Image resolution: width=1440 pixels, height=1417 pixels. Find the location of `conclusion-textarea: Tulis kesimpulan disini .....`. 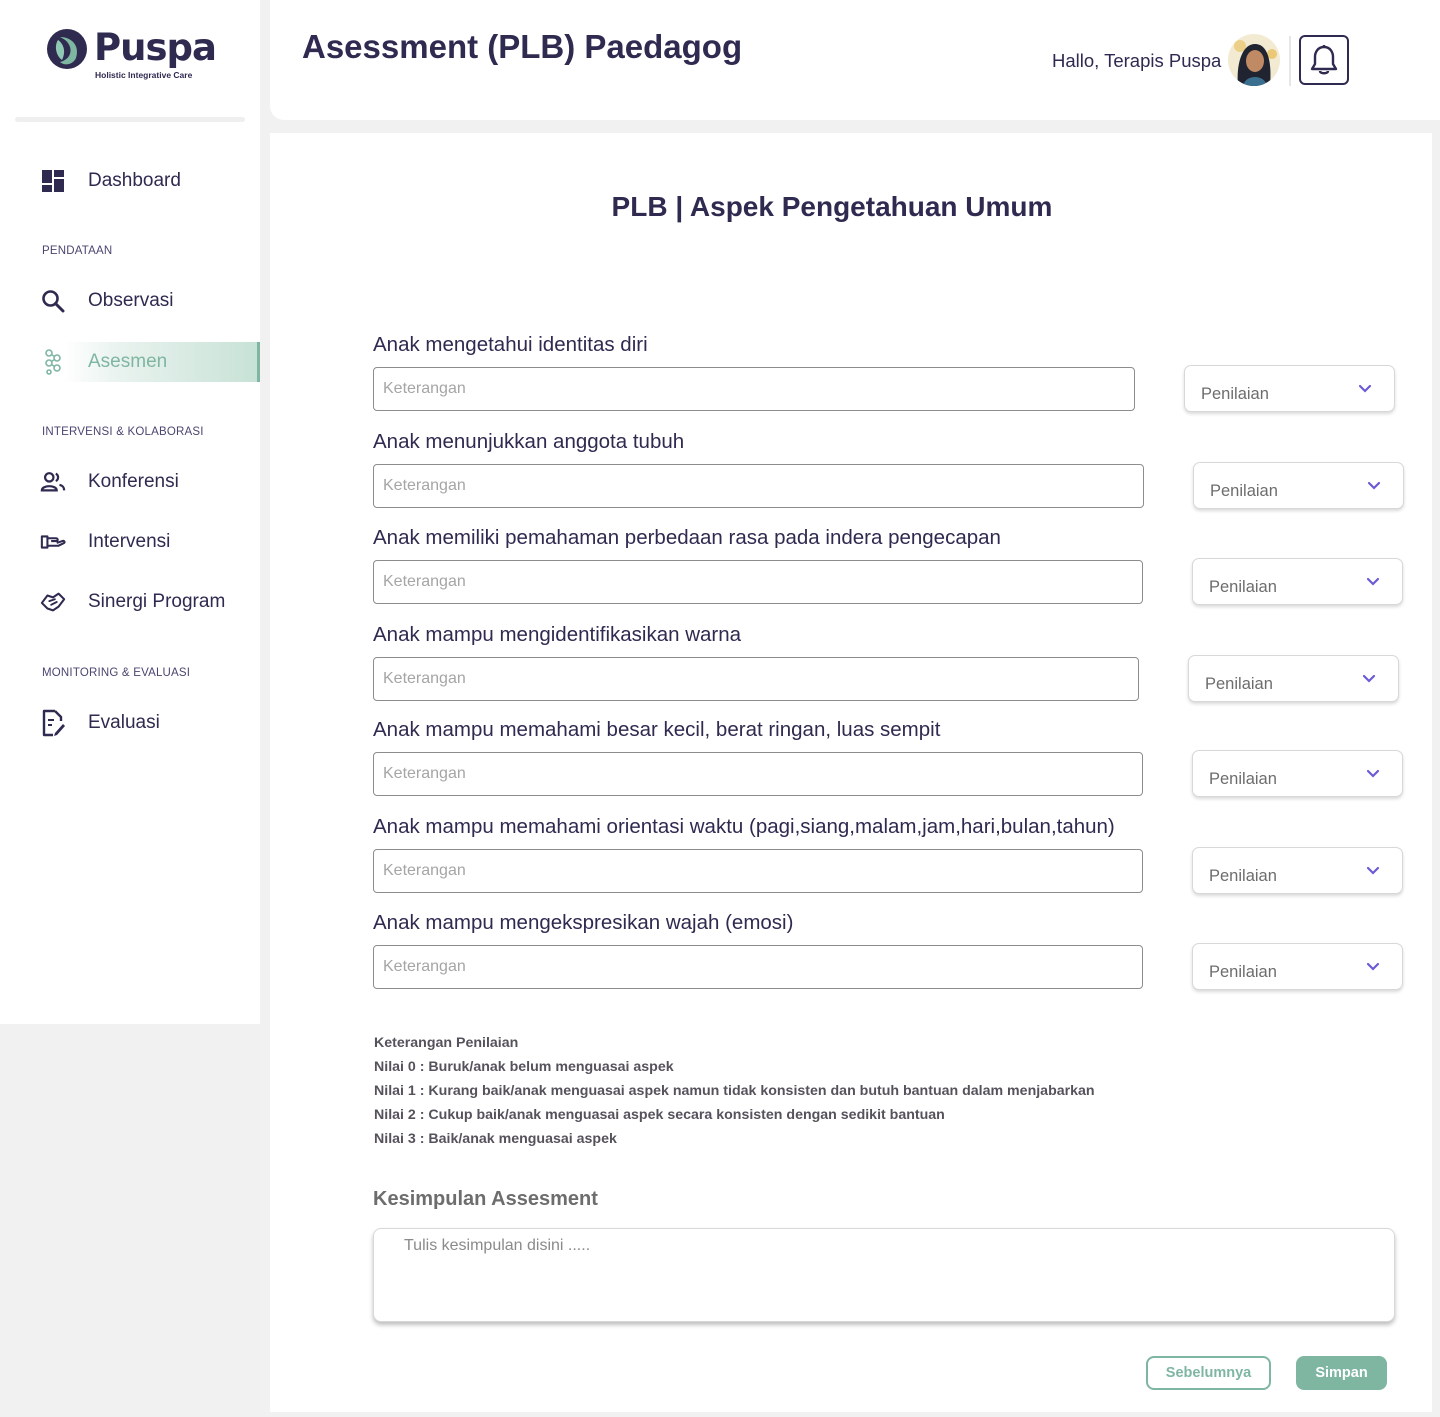

conclusion-textarea: Tulis kesimpulan disini ..... is located at coordinates (884, 1275).